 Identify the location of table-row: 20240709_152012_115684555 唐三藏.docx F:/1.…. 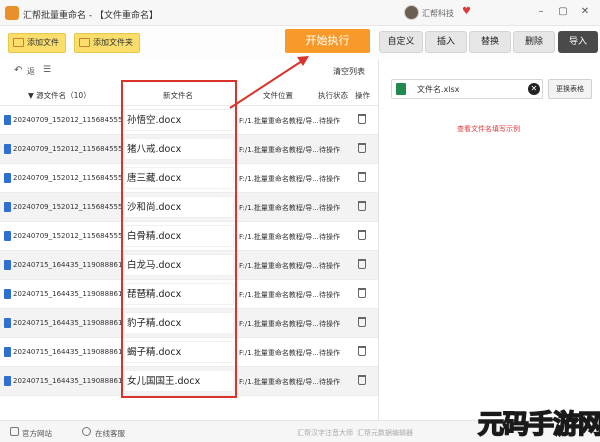
(189, 178).